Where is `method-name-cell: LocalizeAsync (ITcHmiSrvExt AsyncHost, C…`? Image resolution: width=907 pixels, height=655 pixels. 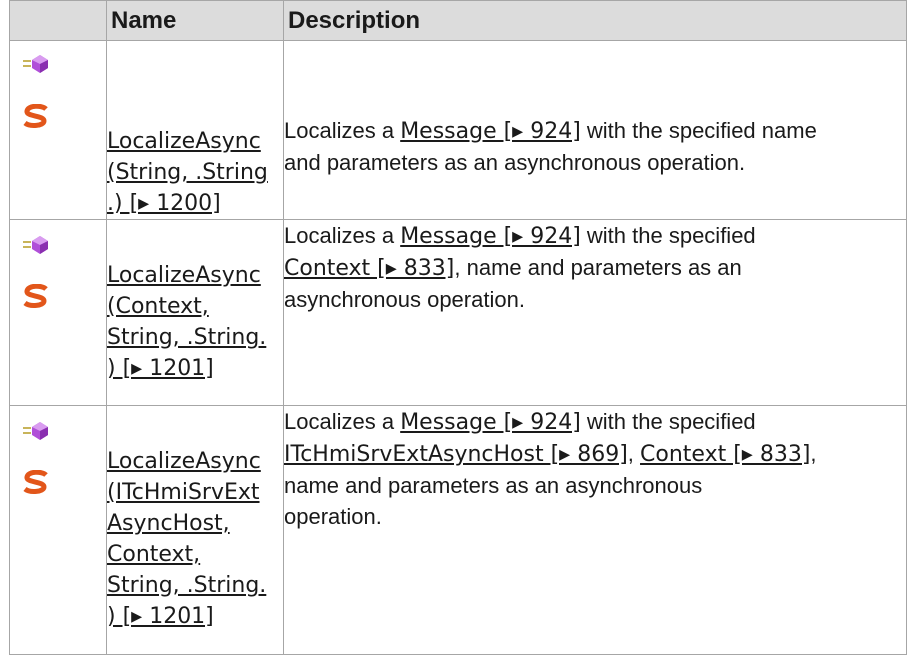
method-name-cell: LocalizeAsync (ITcHmiSrvExt AsyncHost, C… is located at coordinates (195, 530).